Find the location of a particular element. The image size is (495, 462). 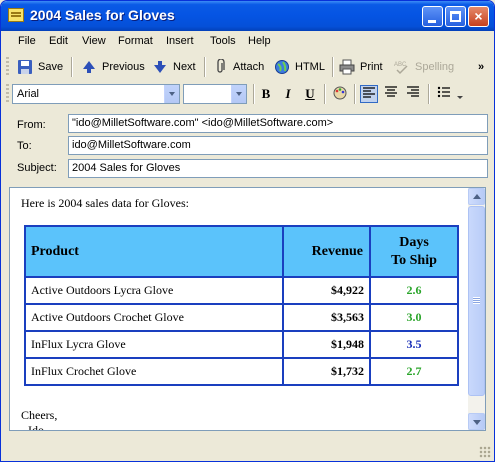

bullet-list-button is located at coordinates (444, 94).